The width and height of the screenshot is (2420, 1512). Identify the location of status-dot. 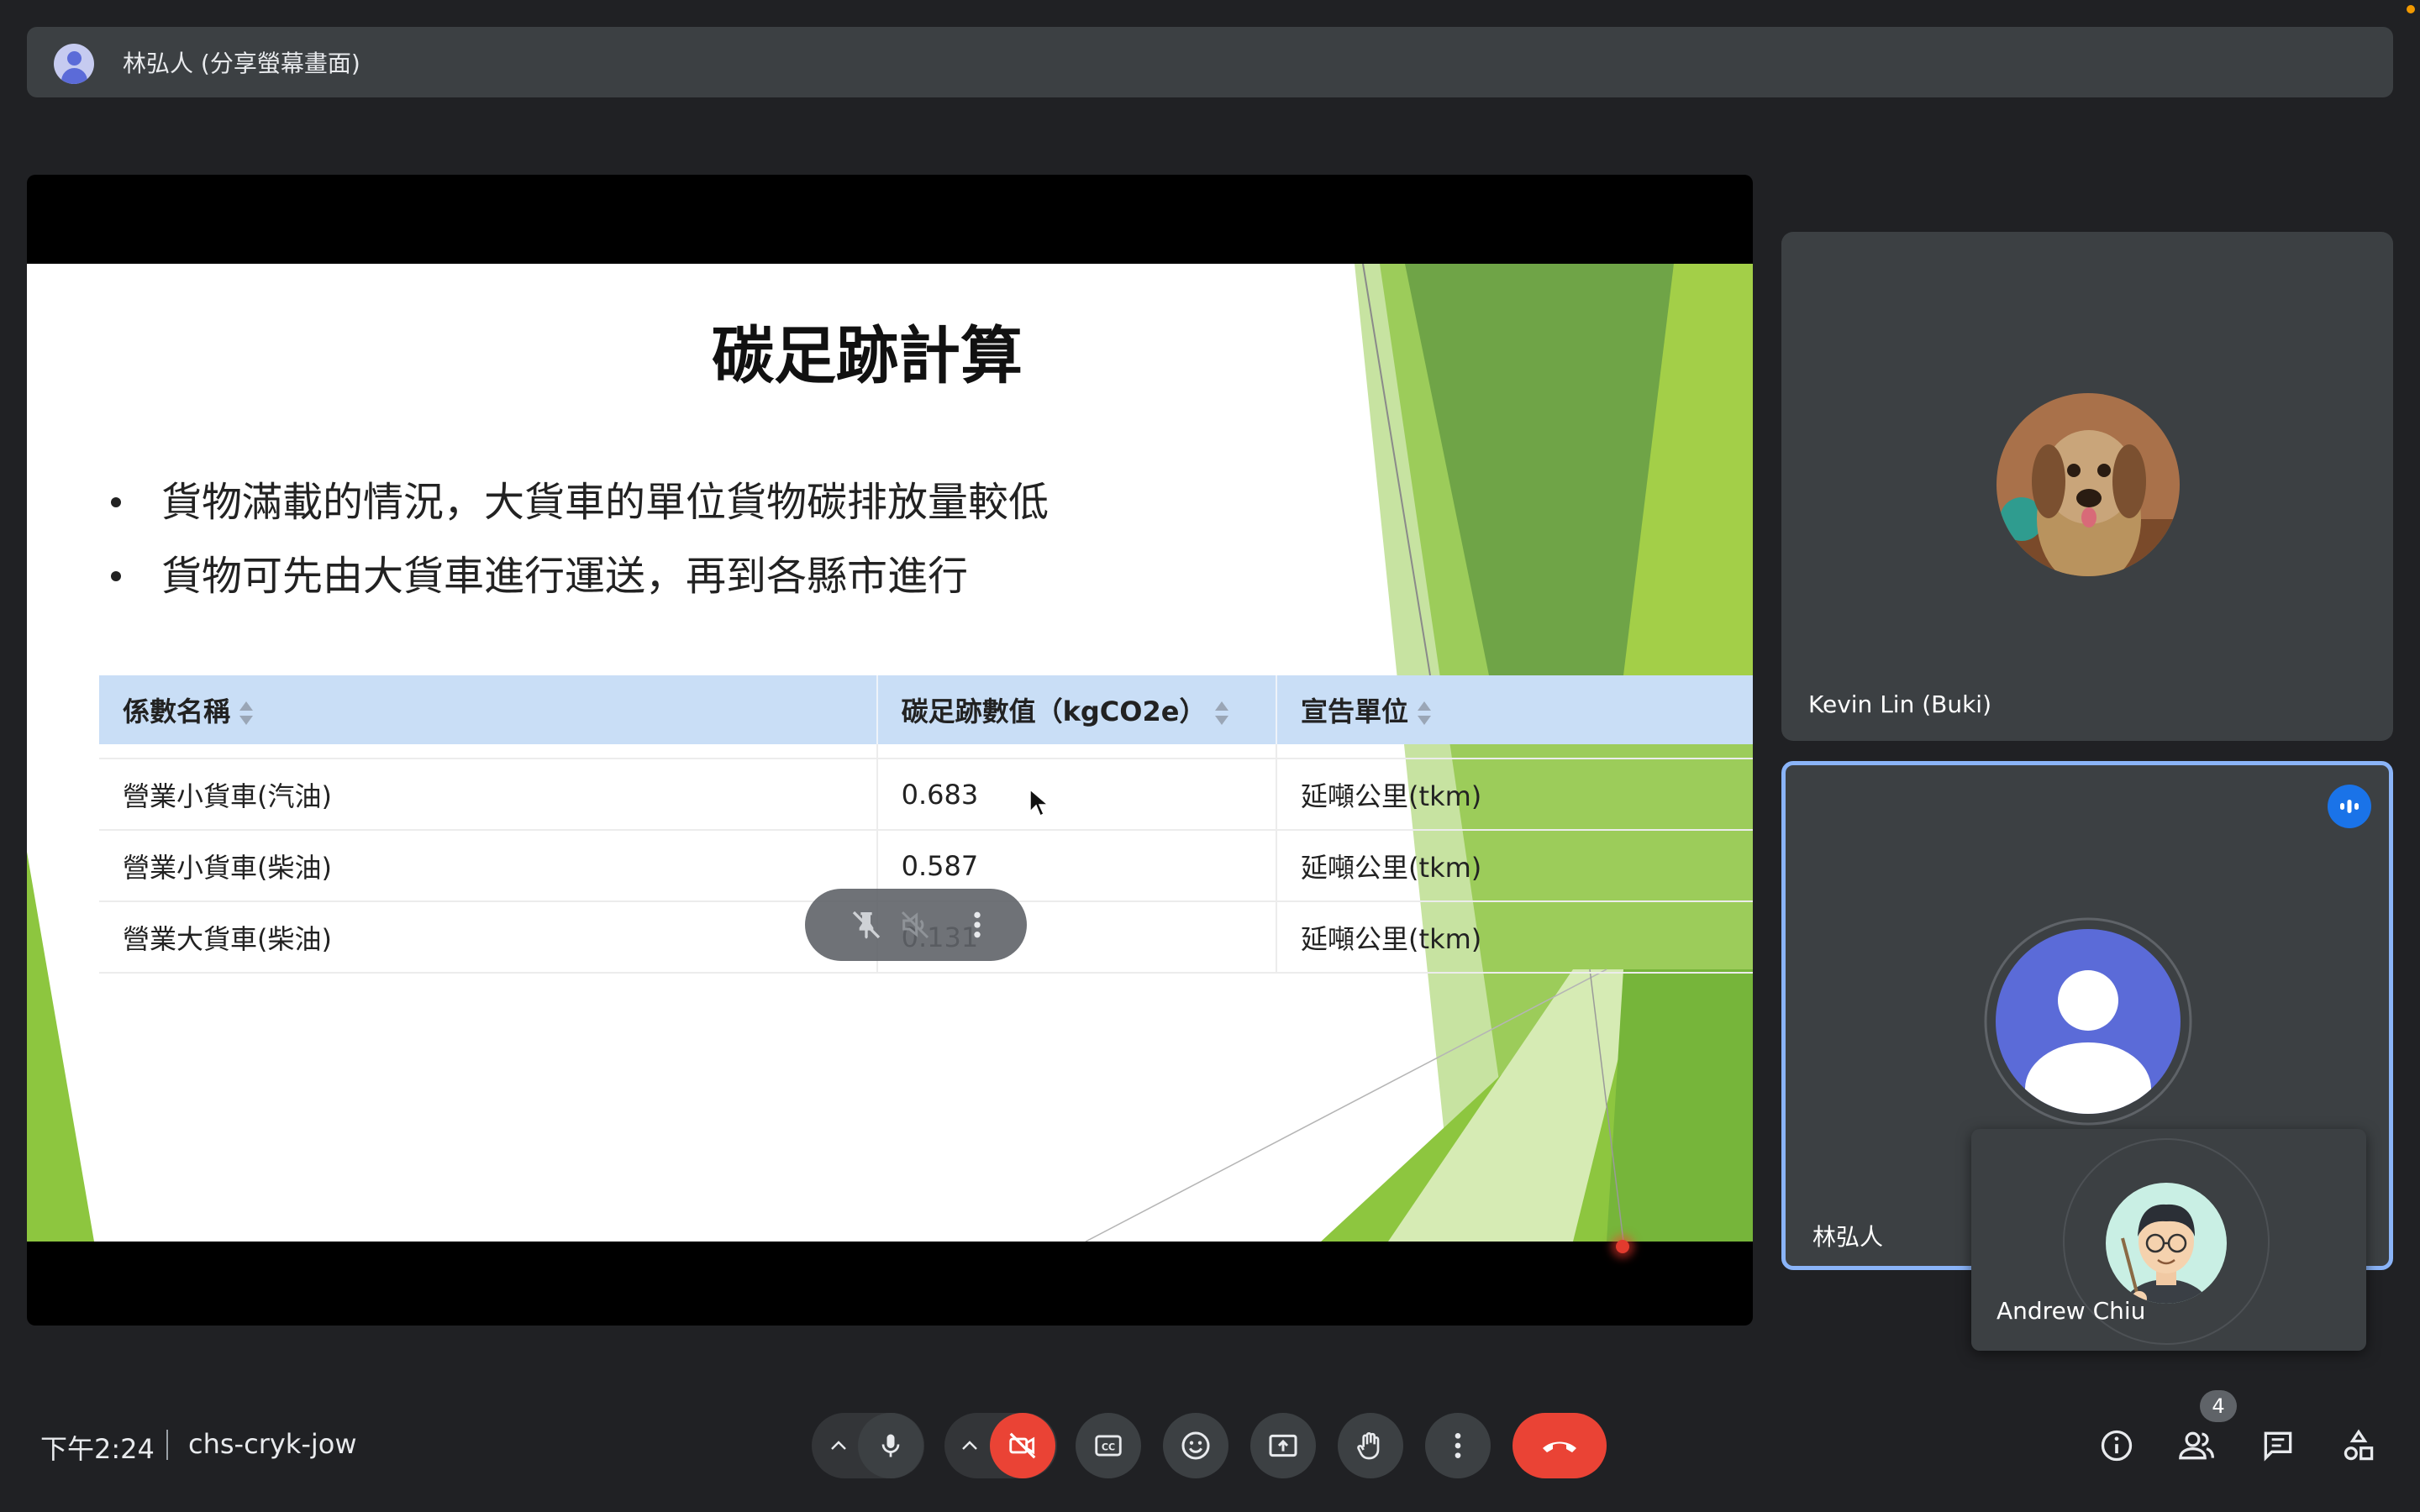
(2411, 9).